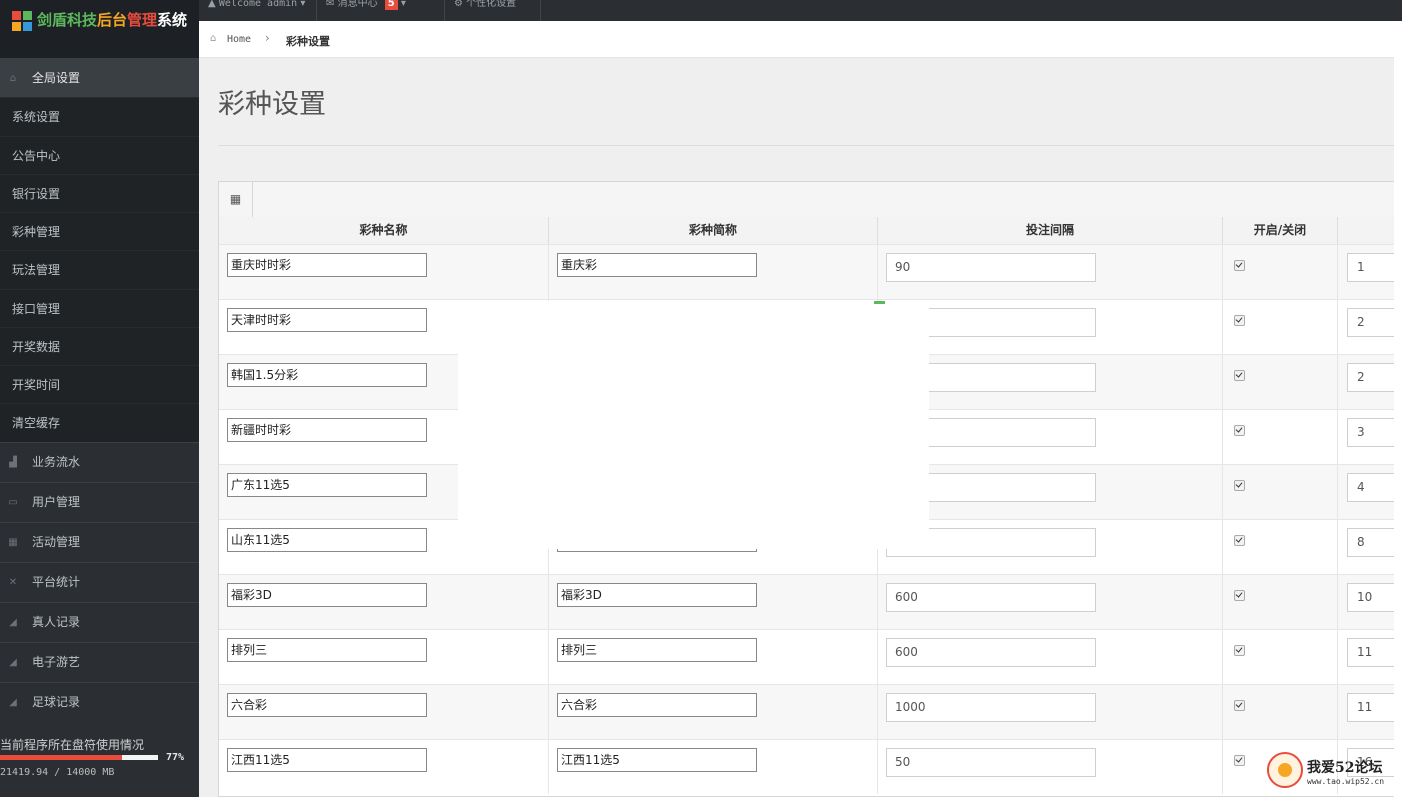 This screenshot has height=797, width=1402. I want to click on column-header-short-name: 彩种简称, so click(713, 230).